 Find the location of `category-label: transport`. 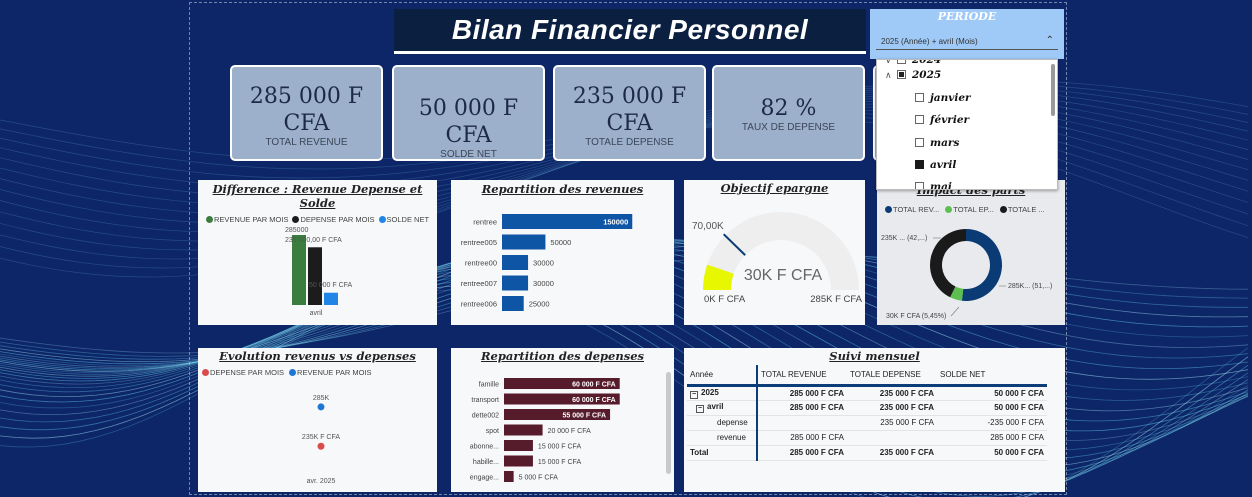

category-label: transport is located at coordinates (485, 400).